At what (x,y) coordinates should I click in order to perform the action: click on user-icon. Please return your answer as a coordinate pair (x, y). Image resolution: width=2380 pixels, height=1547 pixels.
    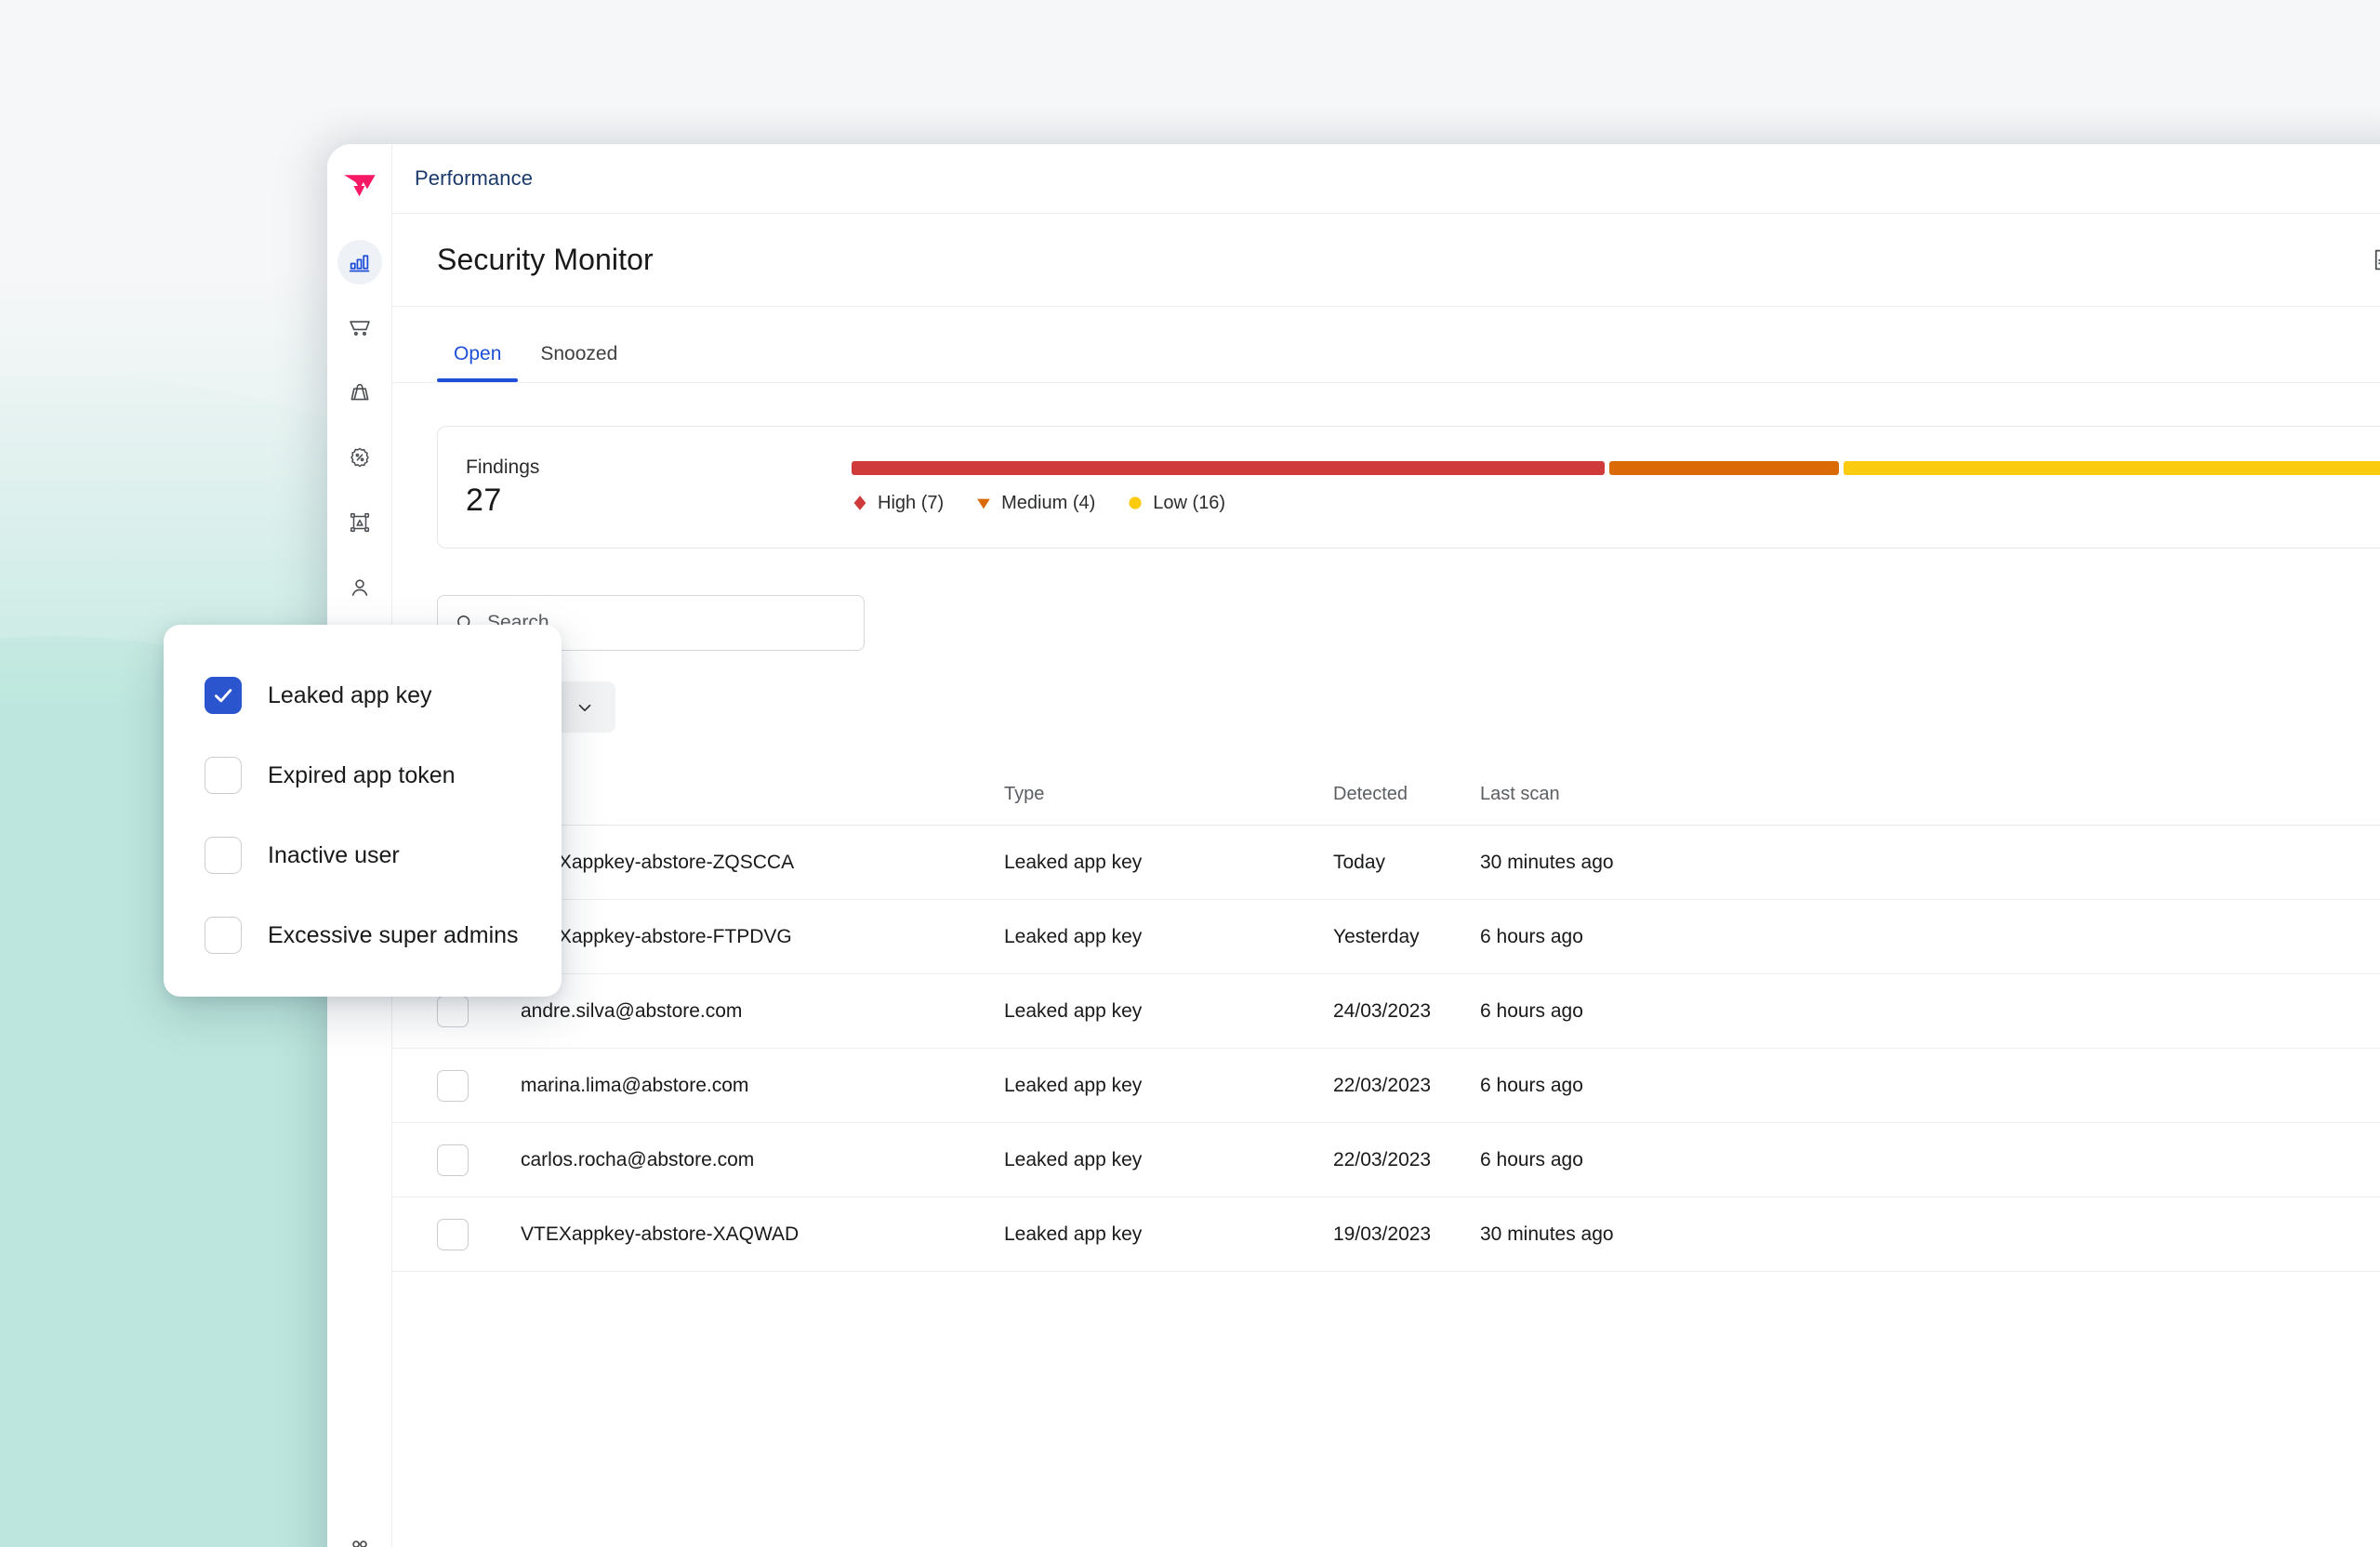
    Looking at the image, I should click on (359, 587).